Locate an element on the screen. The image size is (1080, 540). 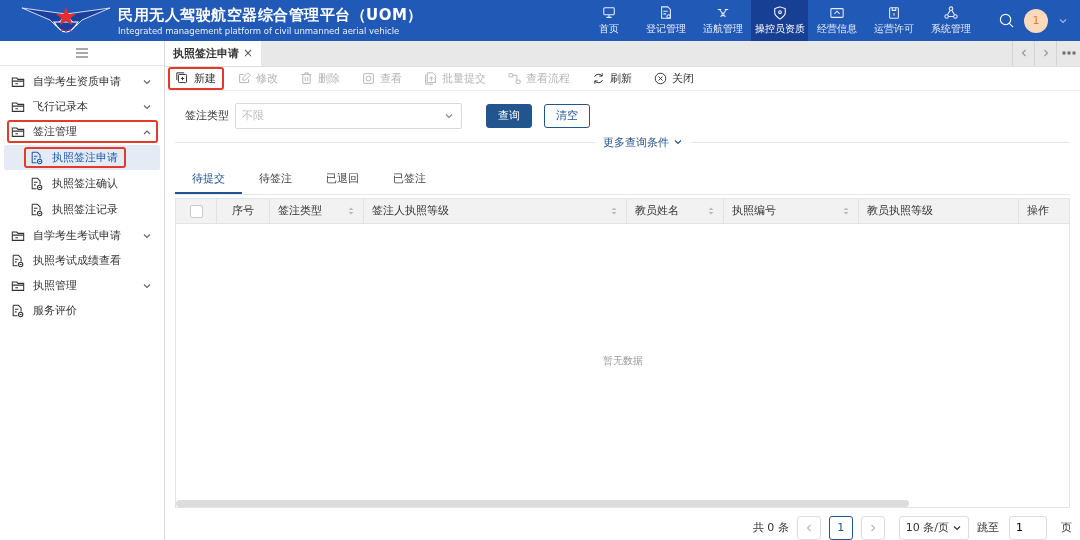
status-tab: 已退回 is located at coordinates (342, 180).